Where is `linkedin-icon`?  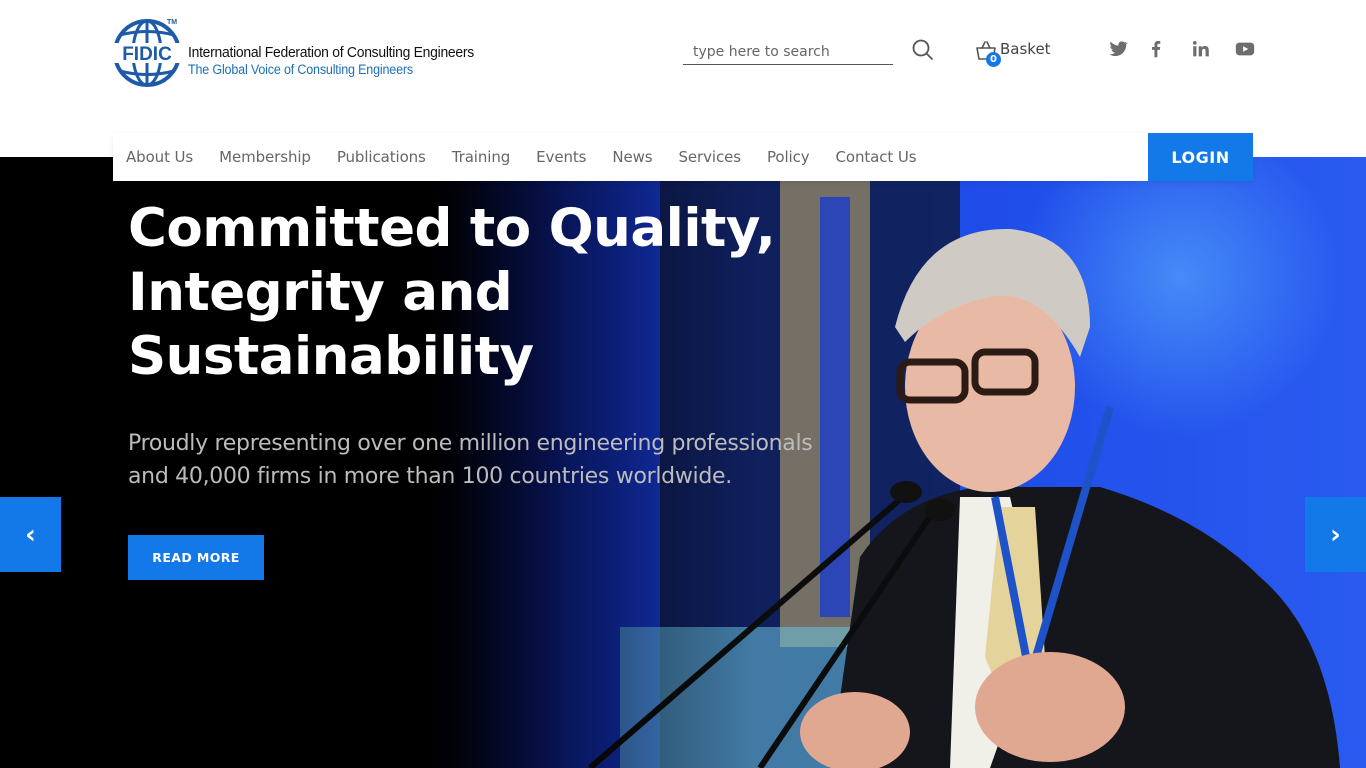
linkedin-icon is located at coordinates (1201, 49).